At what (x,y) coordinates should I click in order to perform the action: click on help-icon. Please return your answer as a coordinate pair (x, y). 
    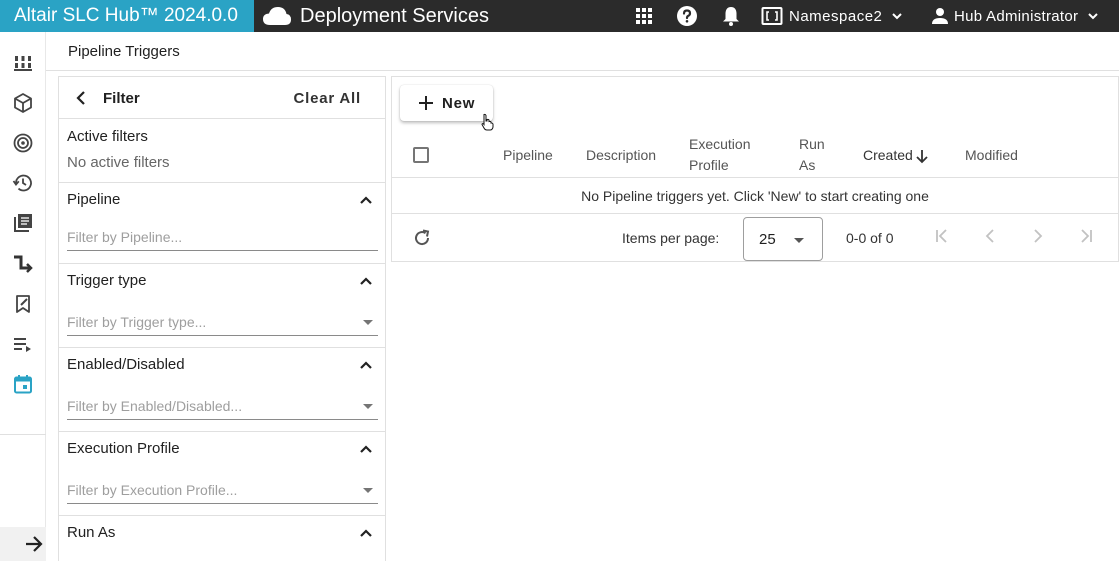
    Looking at the image, I should click on (687, 16).